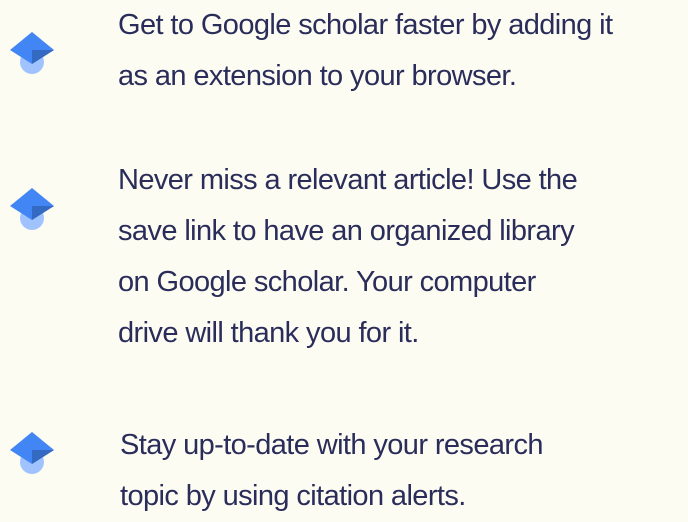 The height and width of the screenshot is (522, 688). Describe the element at coordinates (348, 180) in the screenshot. I see `tip-line: Never miss a relevant article! Use the` at that location.